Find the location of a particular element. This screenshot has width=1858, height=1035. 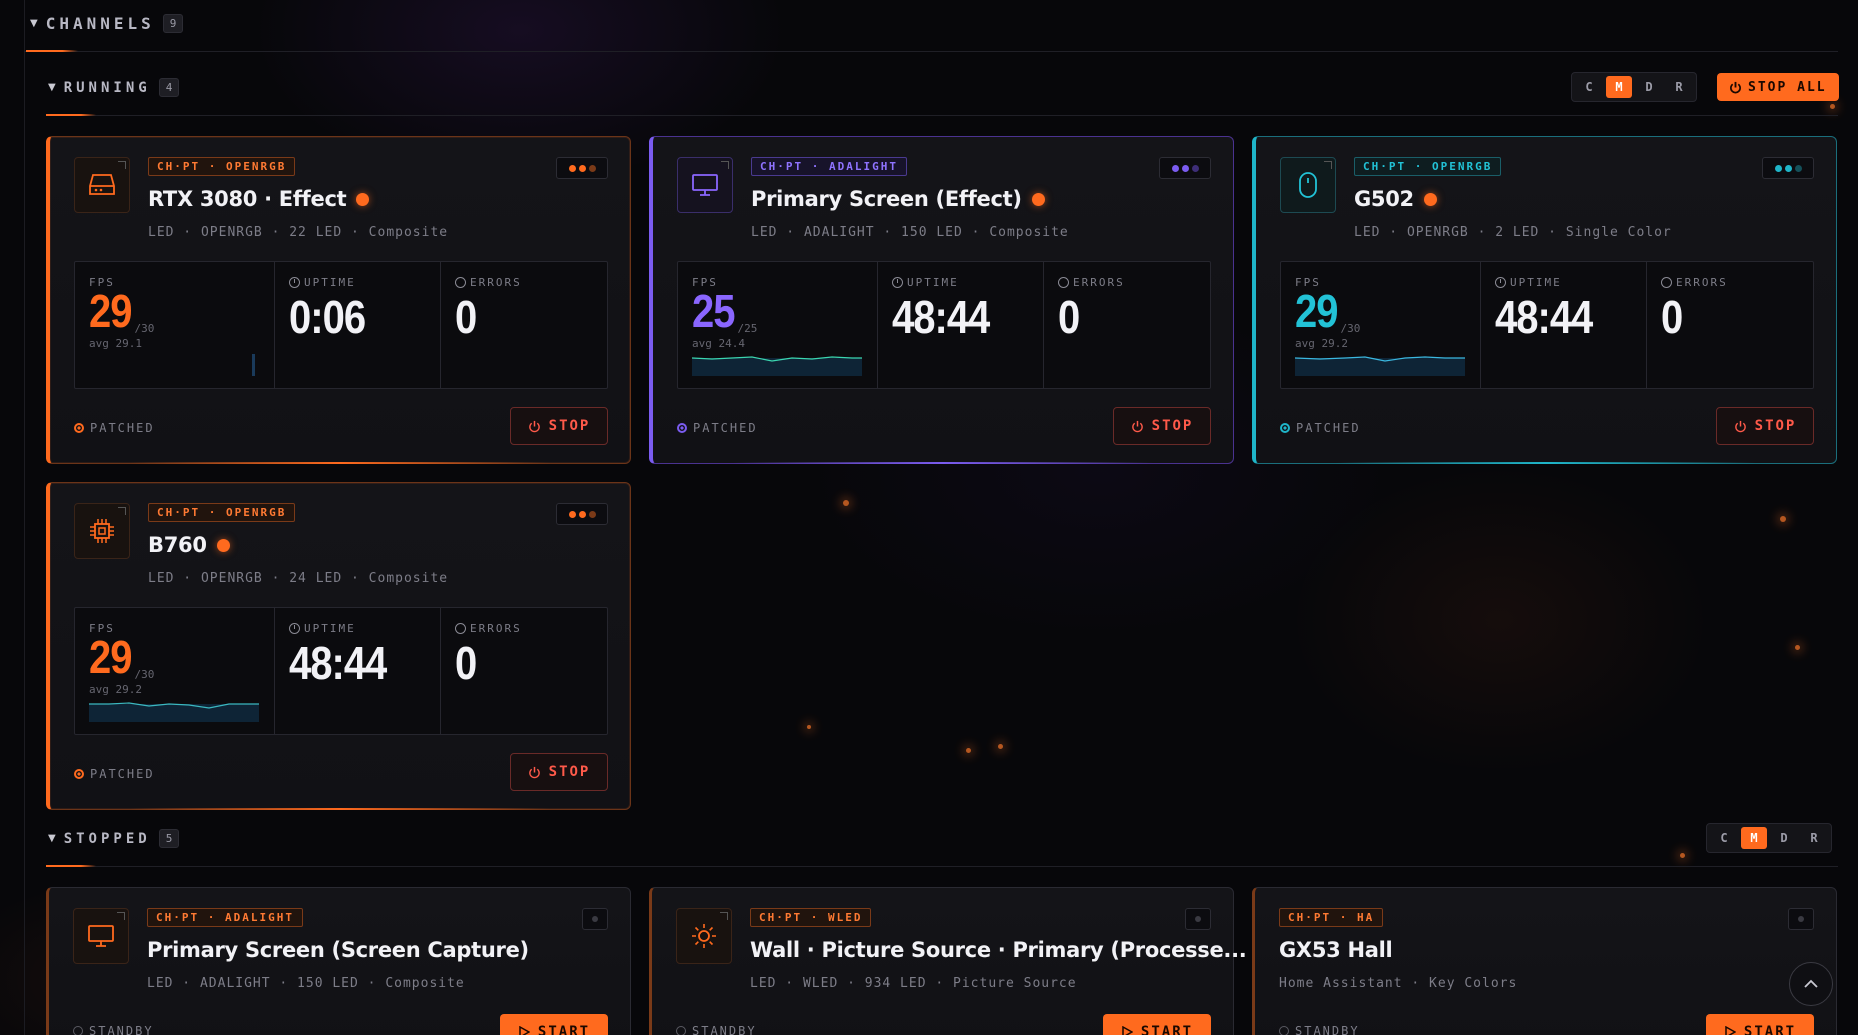

stopped-header: ▼ STOPPED 5 is located at coordinates (114, 838).